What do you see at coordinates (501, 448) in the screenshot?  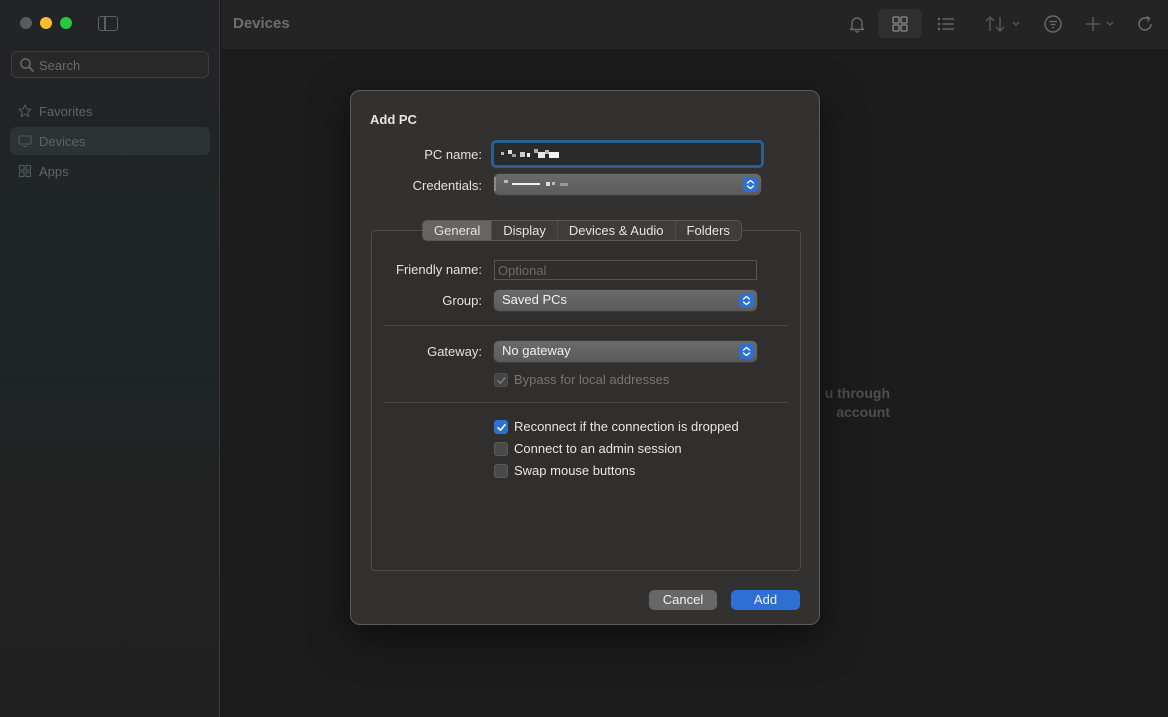 I see `admin-session-checkbox` at bounding box center [501, 448].